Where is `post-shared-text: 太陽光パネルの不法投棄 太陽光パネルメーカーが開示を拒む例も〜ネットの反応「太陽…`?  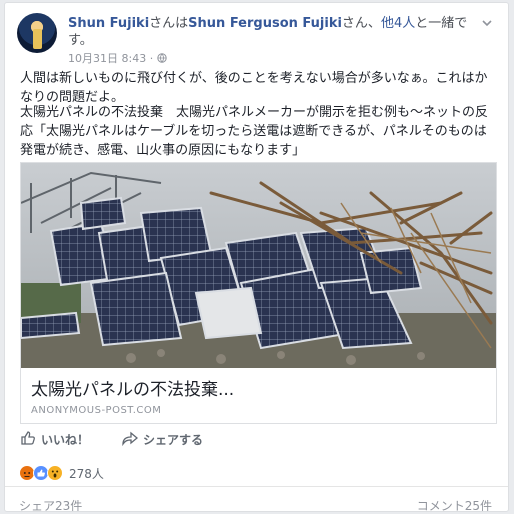 post-shared-text: 太陽光パネルの不法投棄 太陽光パネルメーカーが開示を拒む例も〜ネットの反応「太陽… is located at coordinates (254, 131).